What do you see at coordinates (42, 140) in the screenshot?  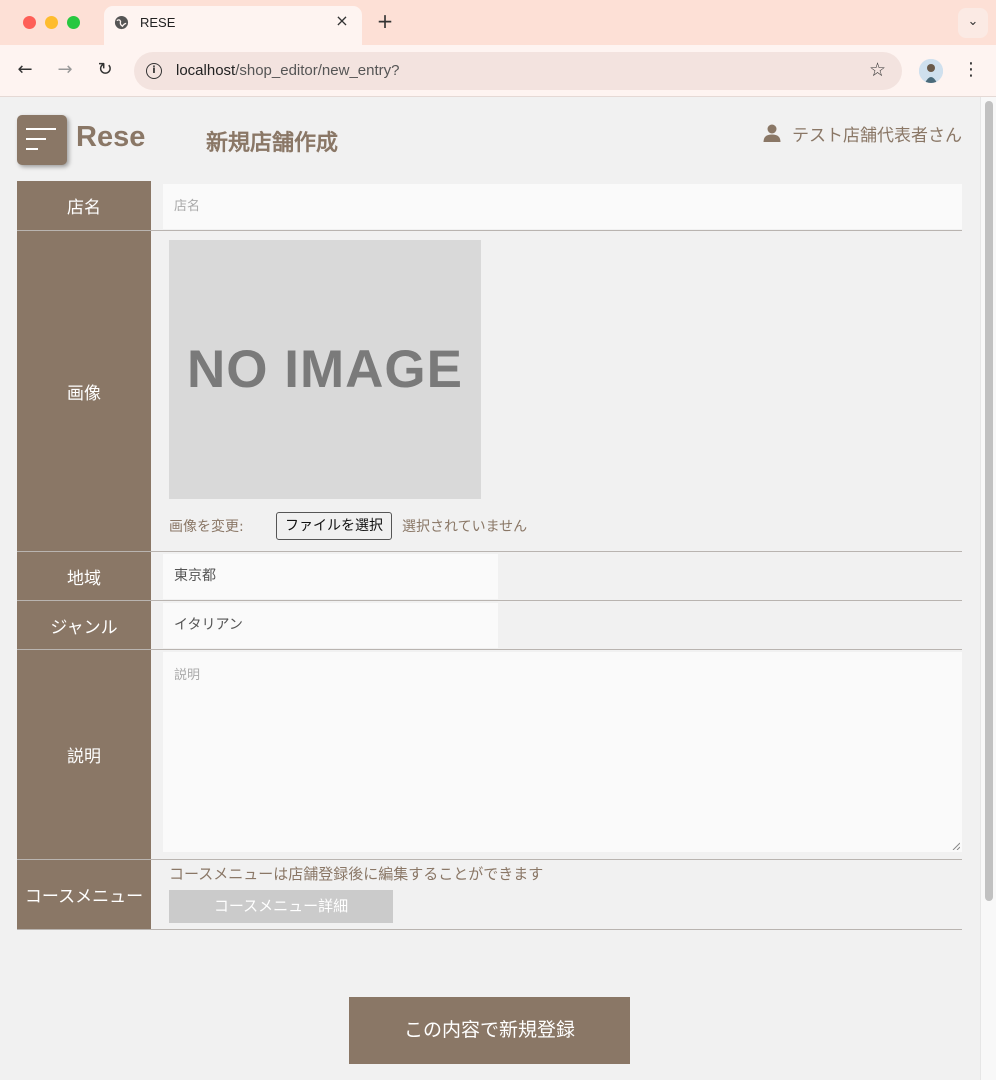 I see `hamburger-menu-button` at bounding box center [42, 140].